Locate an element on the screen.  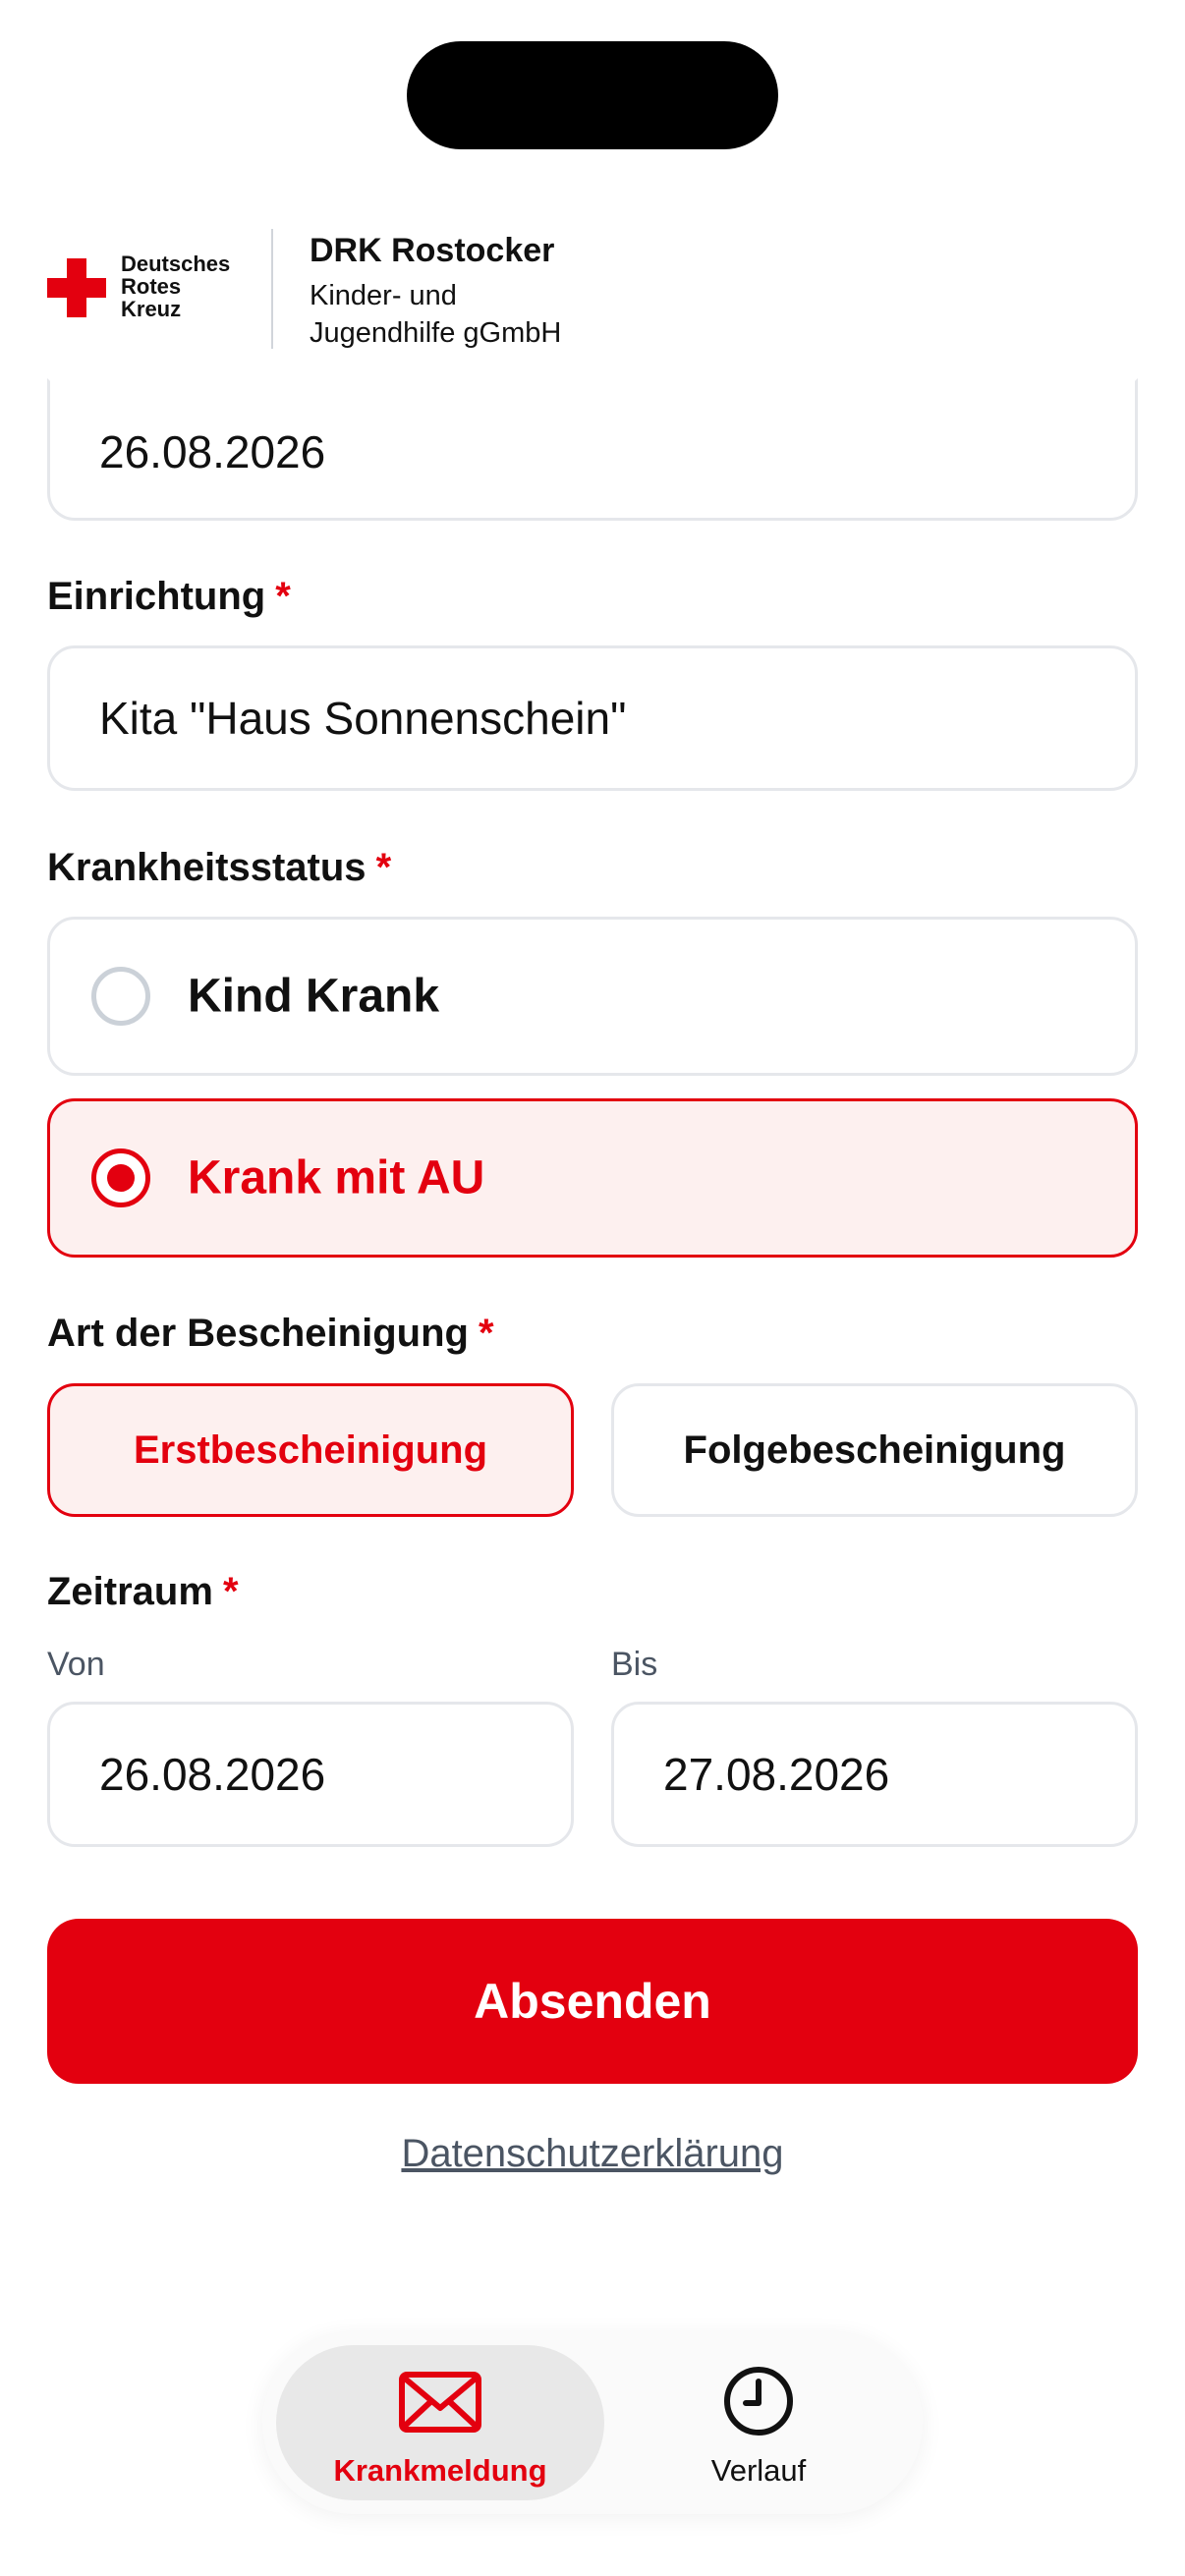
header-divider is located at coordinates (272, 289).